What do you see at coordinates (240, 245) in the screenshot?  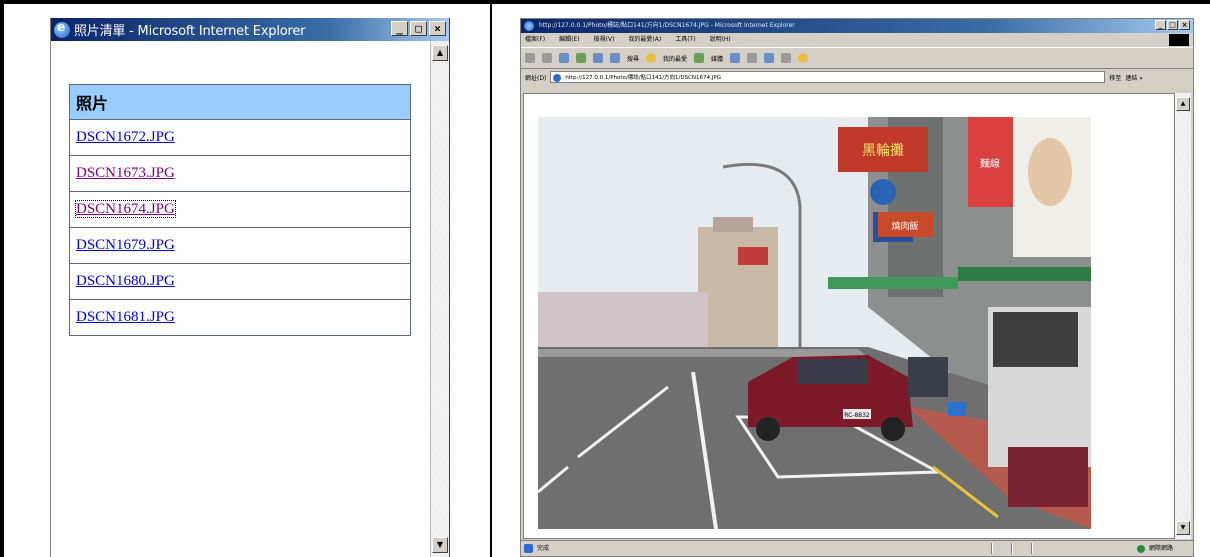 I see `table-row: DSCN1679.JPG` at bounding box center [240, 245].